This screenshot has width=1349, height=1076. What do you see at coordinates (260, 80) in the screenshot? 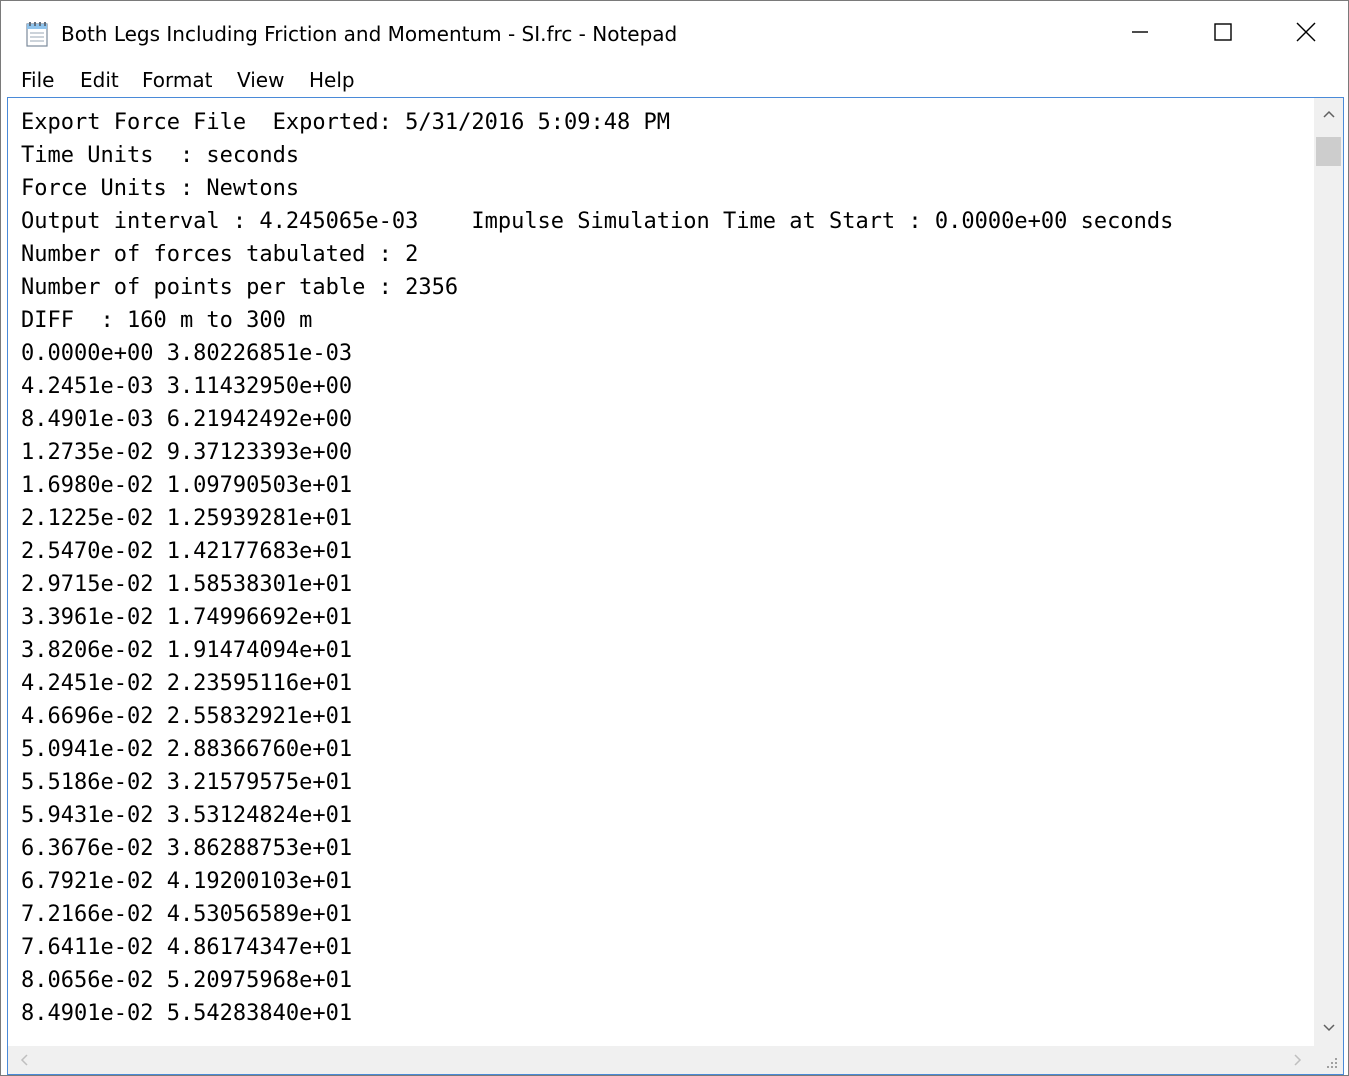
I see `menu-view: View` at bounding box center [260, 80].